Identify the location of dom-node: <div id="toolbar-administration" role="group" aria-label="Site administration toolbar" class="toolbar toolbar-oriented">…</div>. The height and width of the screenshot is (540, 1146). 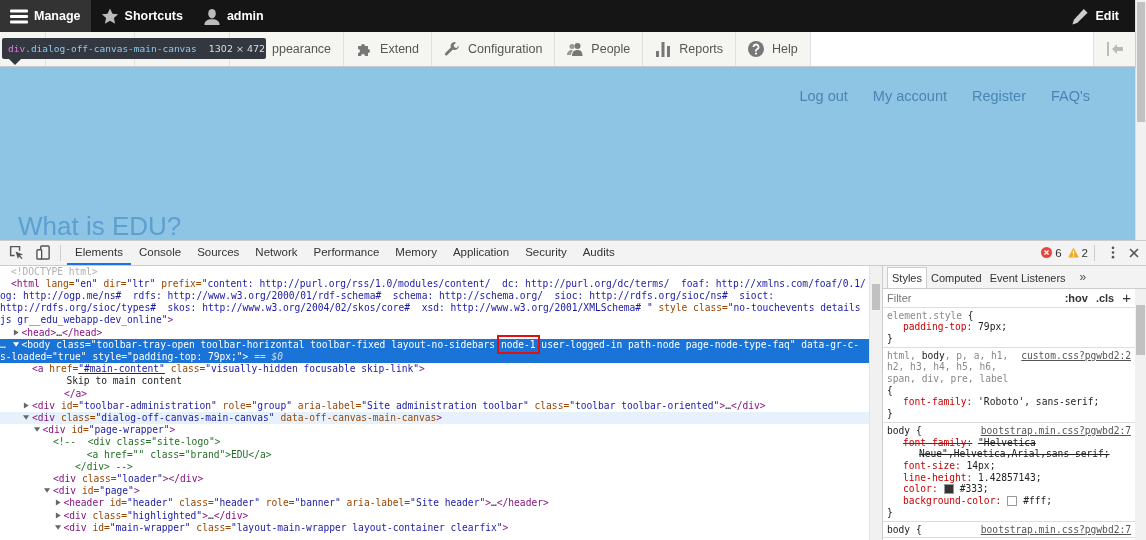
(434, 405).